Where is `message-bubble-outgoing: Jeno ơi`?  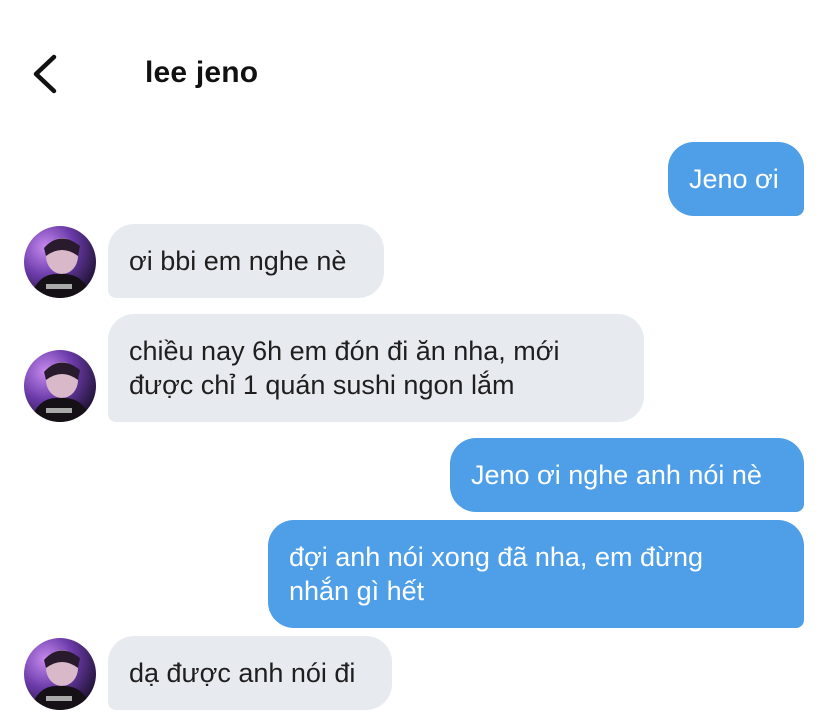 message-bubble-outgoing: Jeno ơi is located at coordinates (736, 179).